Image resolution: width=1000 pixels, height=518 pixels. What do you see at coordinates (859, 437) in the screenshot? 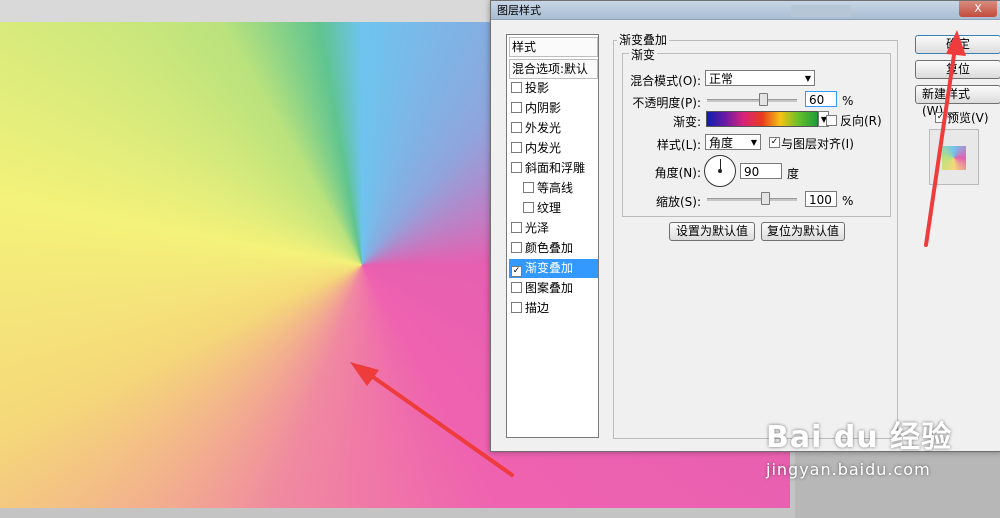
I see `watermark-brand: Bai du 经验` at bounding box center [859, 437].